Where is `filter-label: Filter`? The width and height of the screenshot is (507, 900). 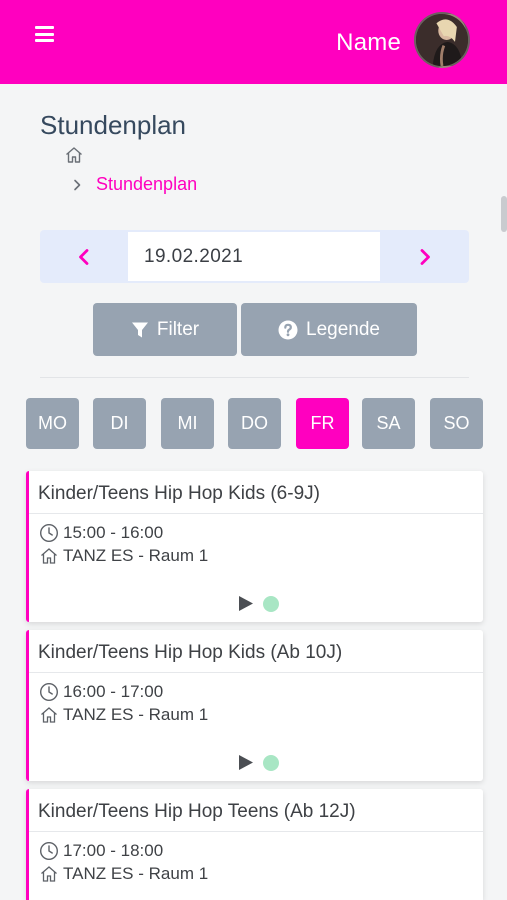
filter-label: Filter is located at coordinates (178, 329).